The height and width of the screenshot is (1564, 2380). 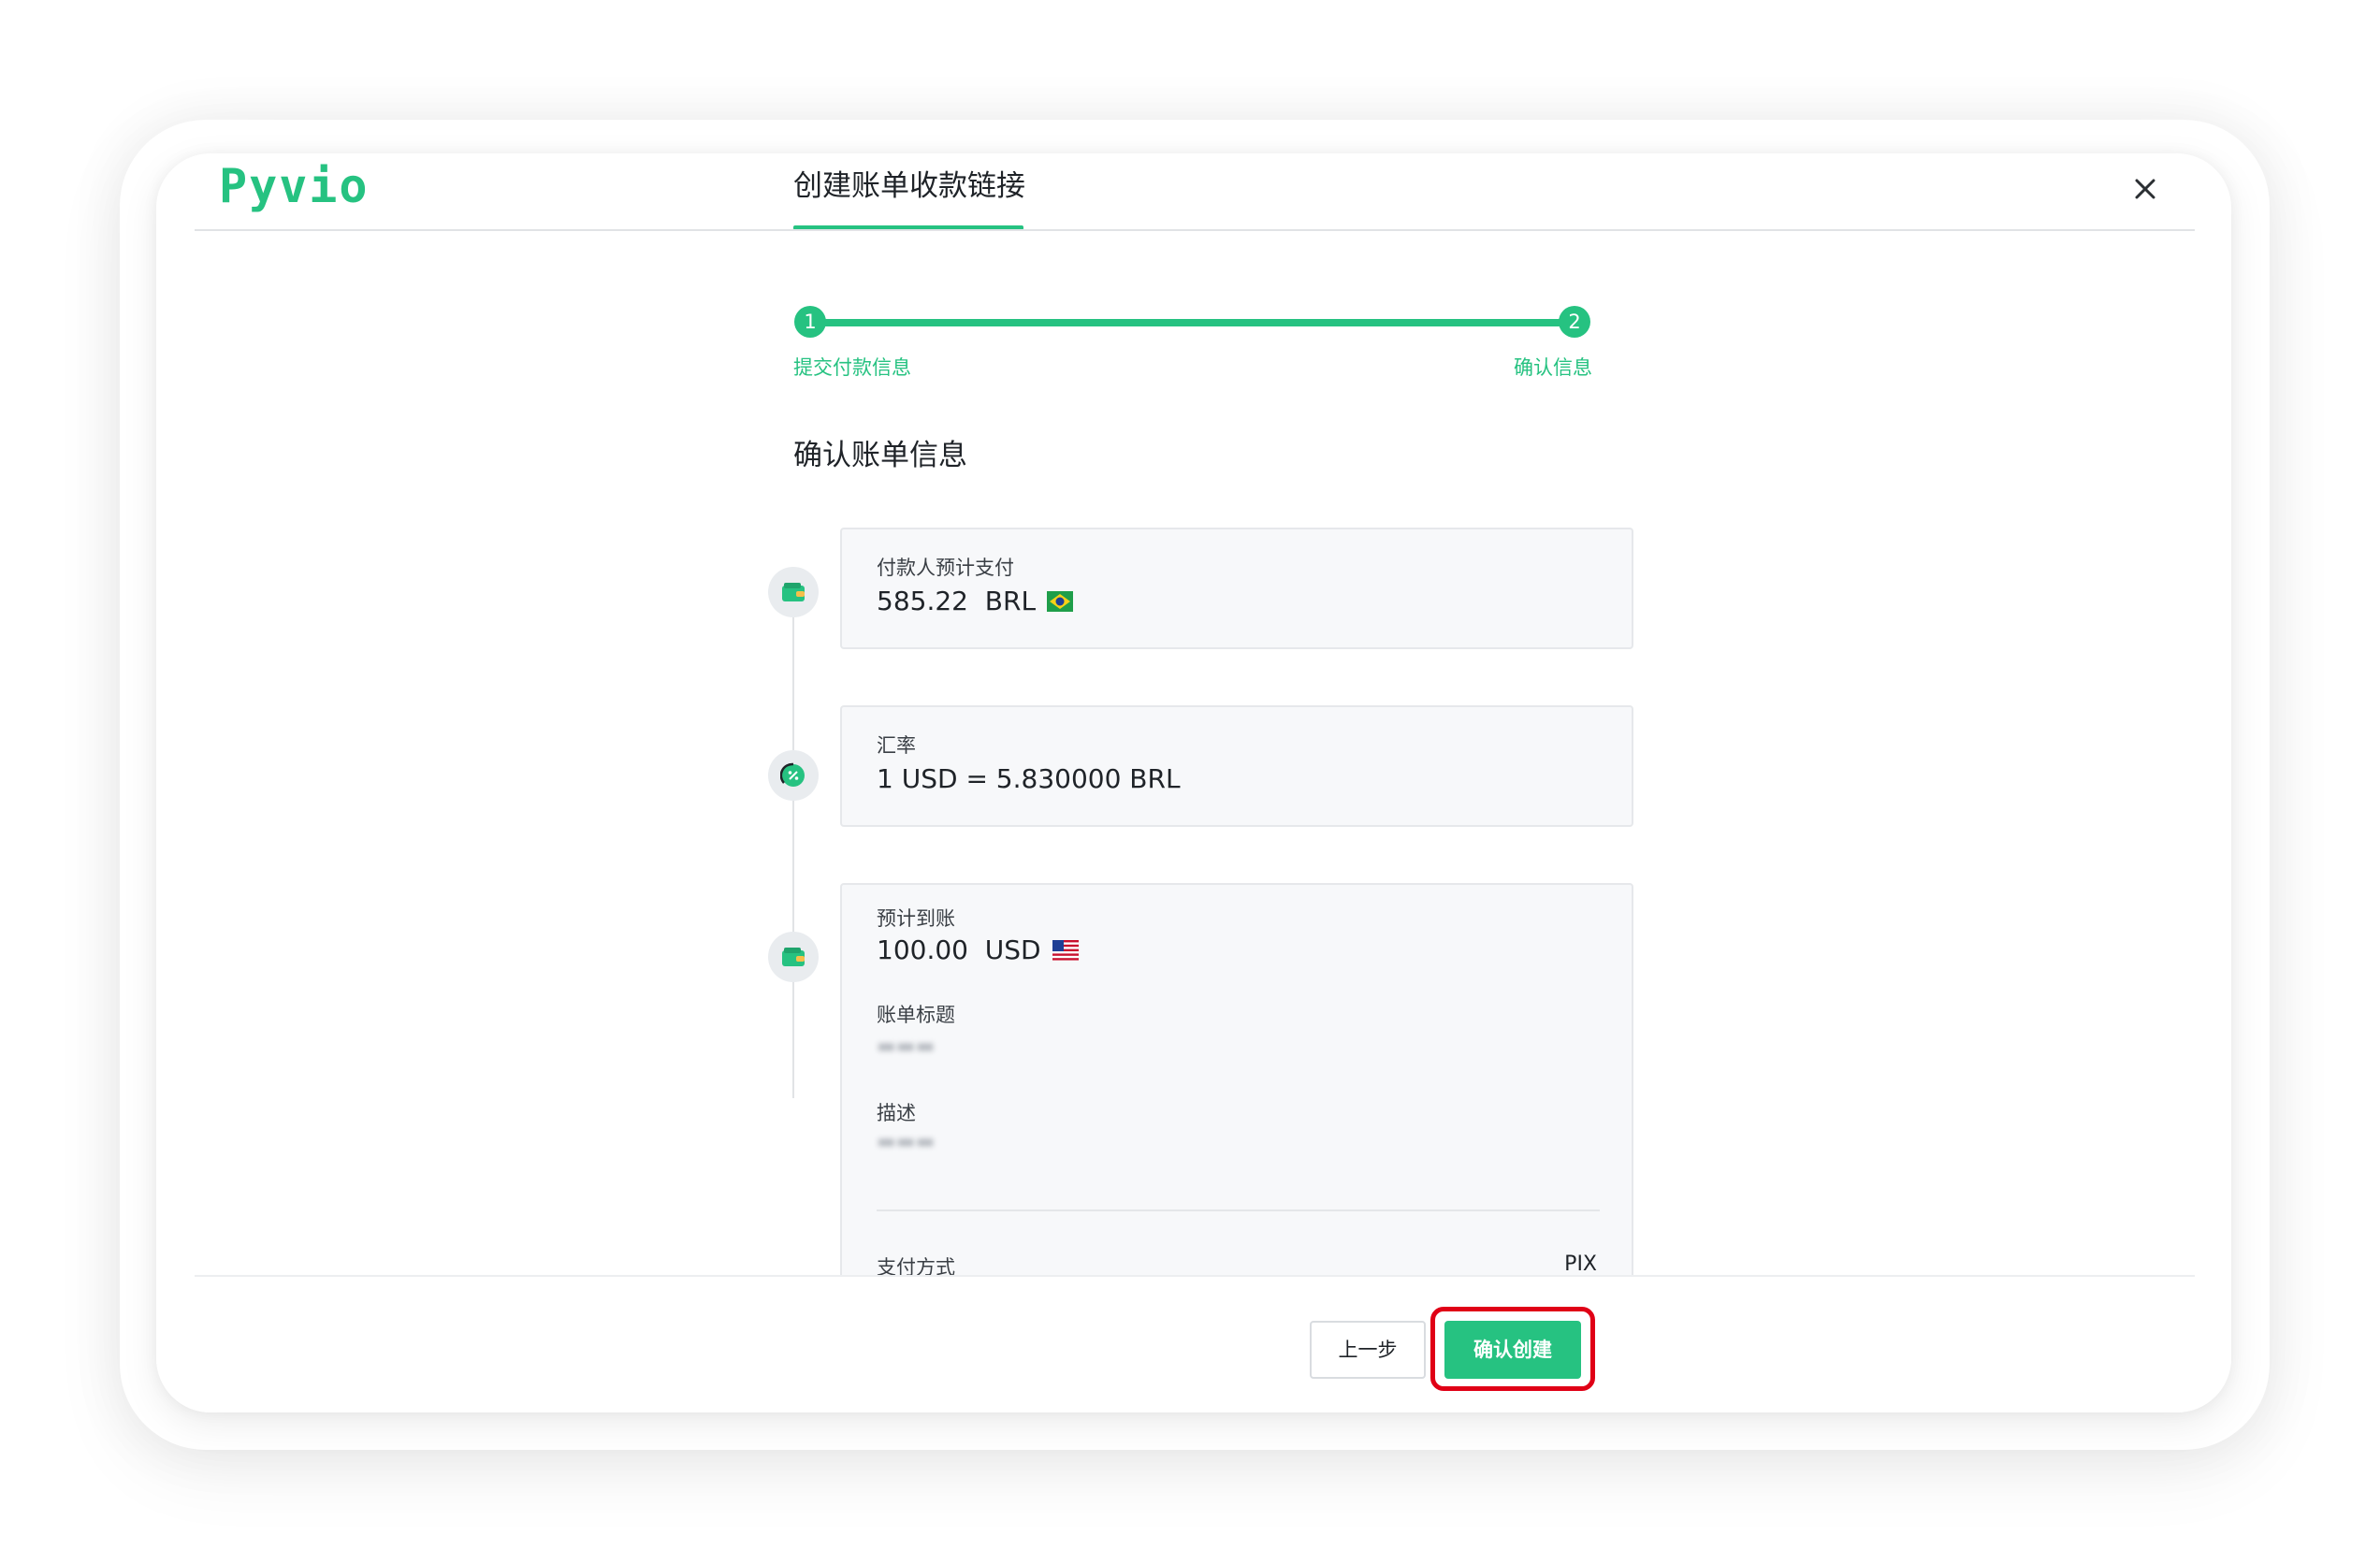 I want to click on modal-title: 创建账单收款链接, so click(x=909, y=186).